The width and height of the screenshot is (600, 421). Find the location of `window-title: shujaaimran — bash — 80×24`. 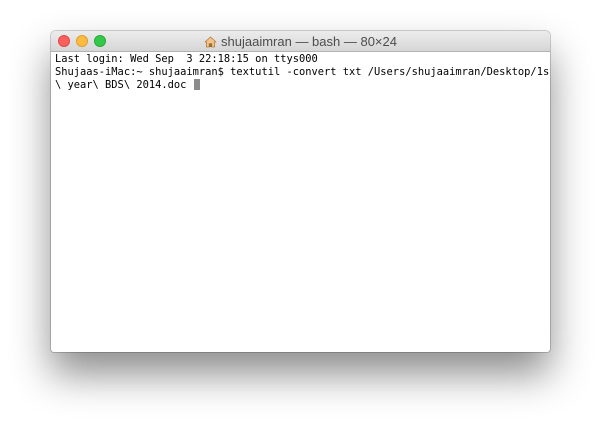

window-title: shujaaimran — bash — 80×24 is located at coordinates (300, 41).